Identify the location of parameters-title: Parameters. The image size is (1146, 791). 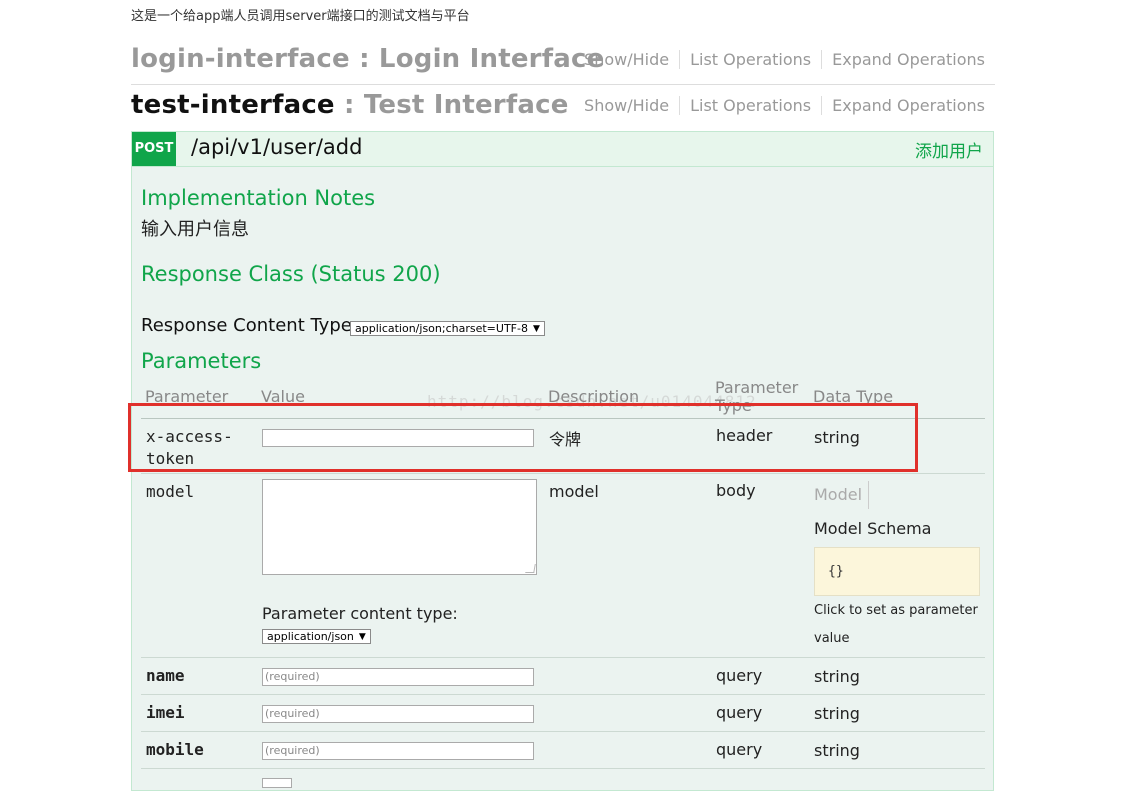
(201, 361).